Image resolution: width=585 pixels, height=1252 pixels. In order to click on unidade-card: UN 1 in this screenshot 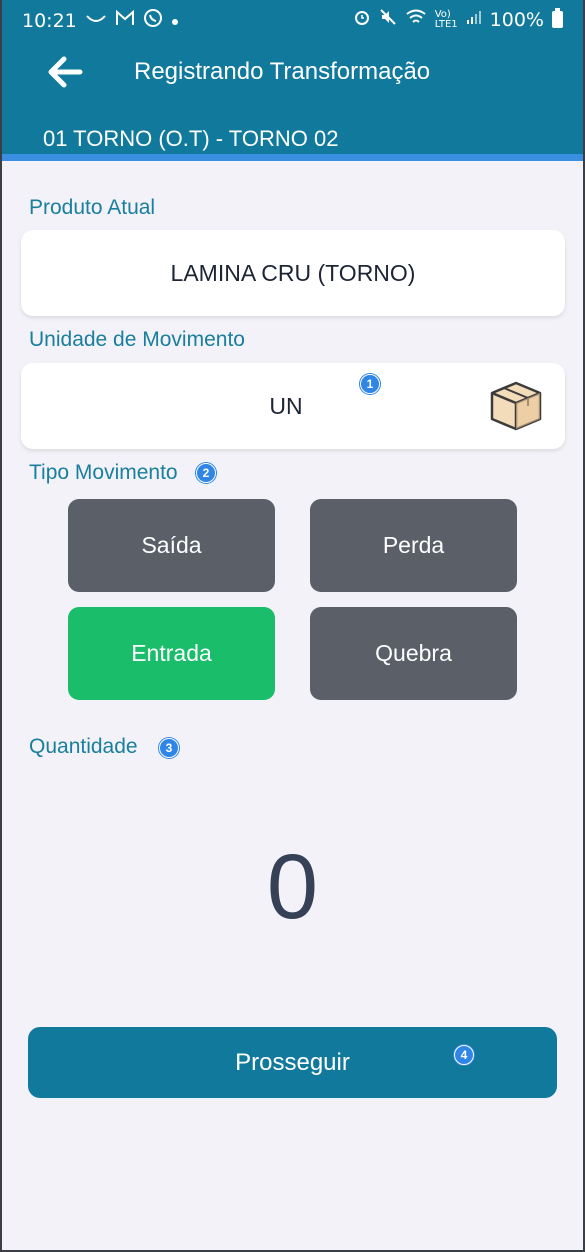, I will do `click(293, 406)`.